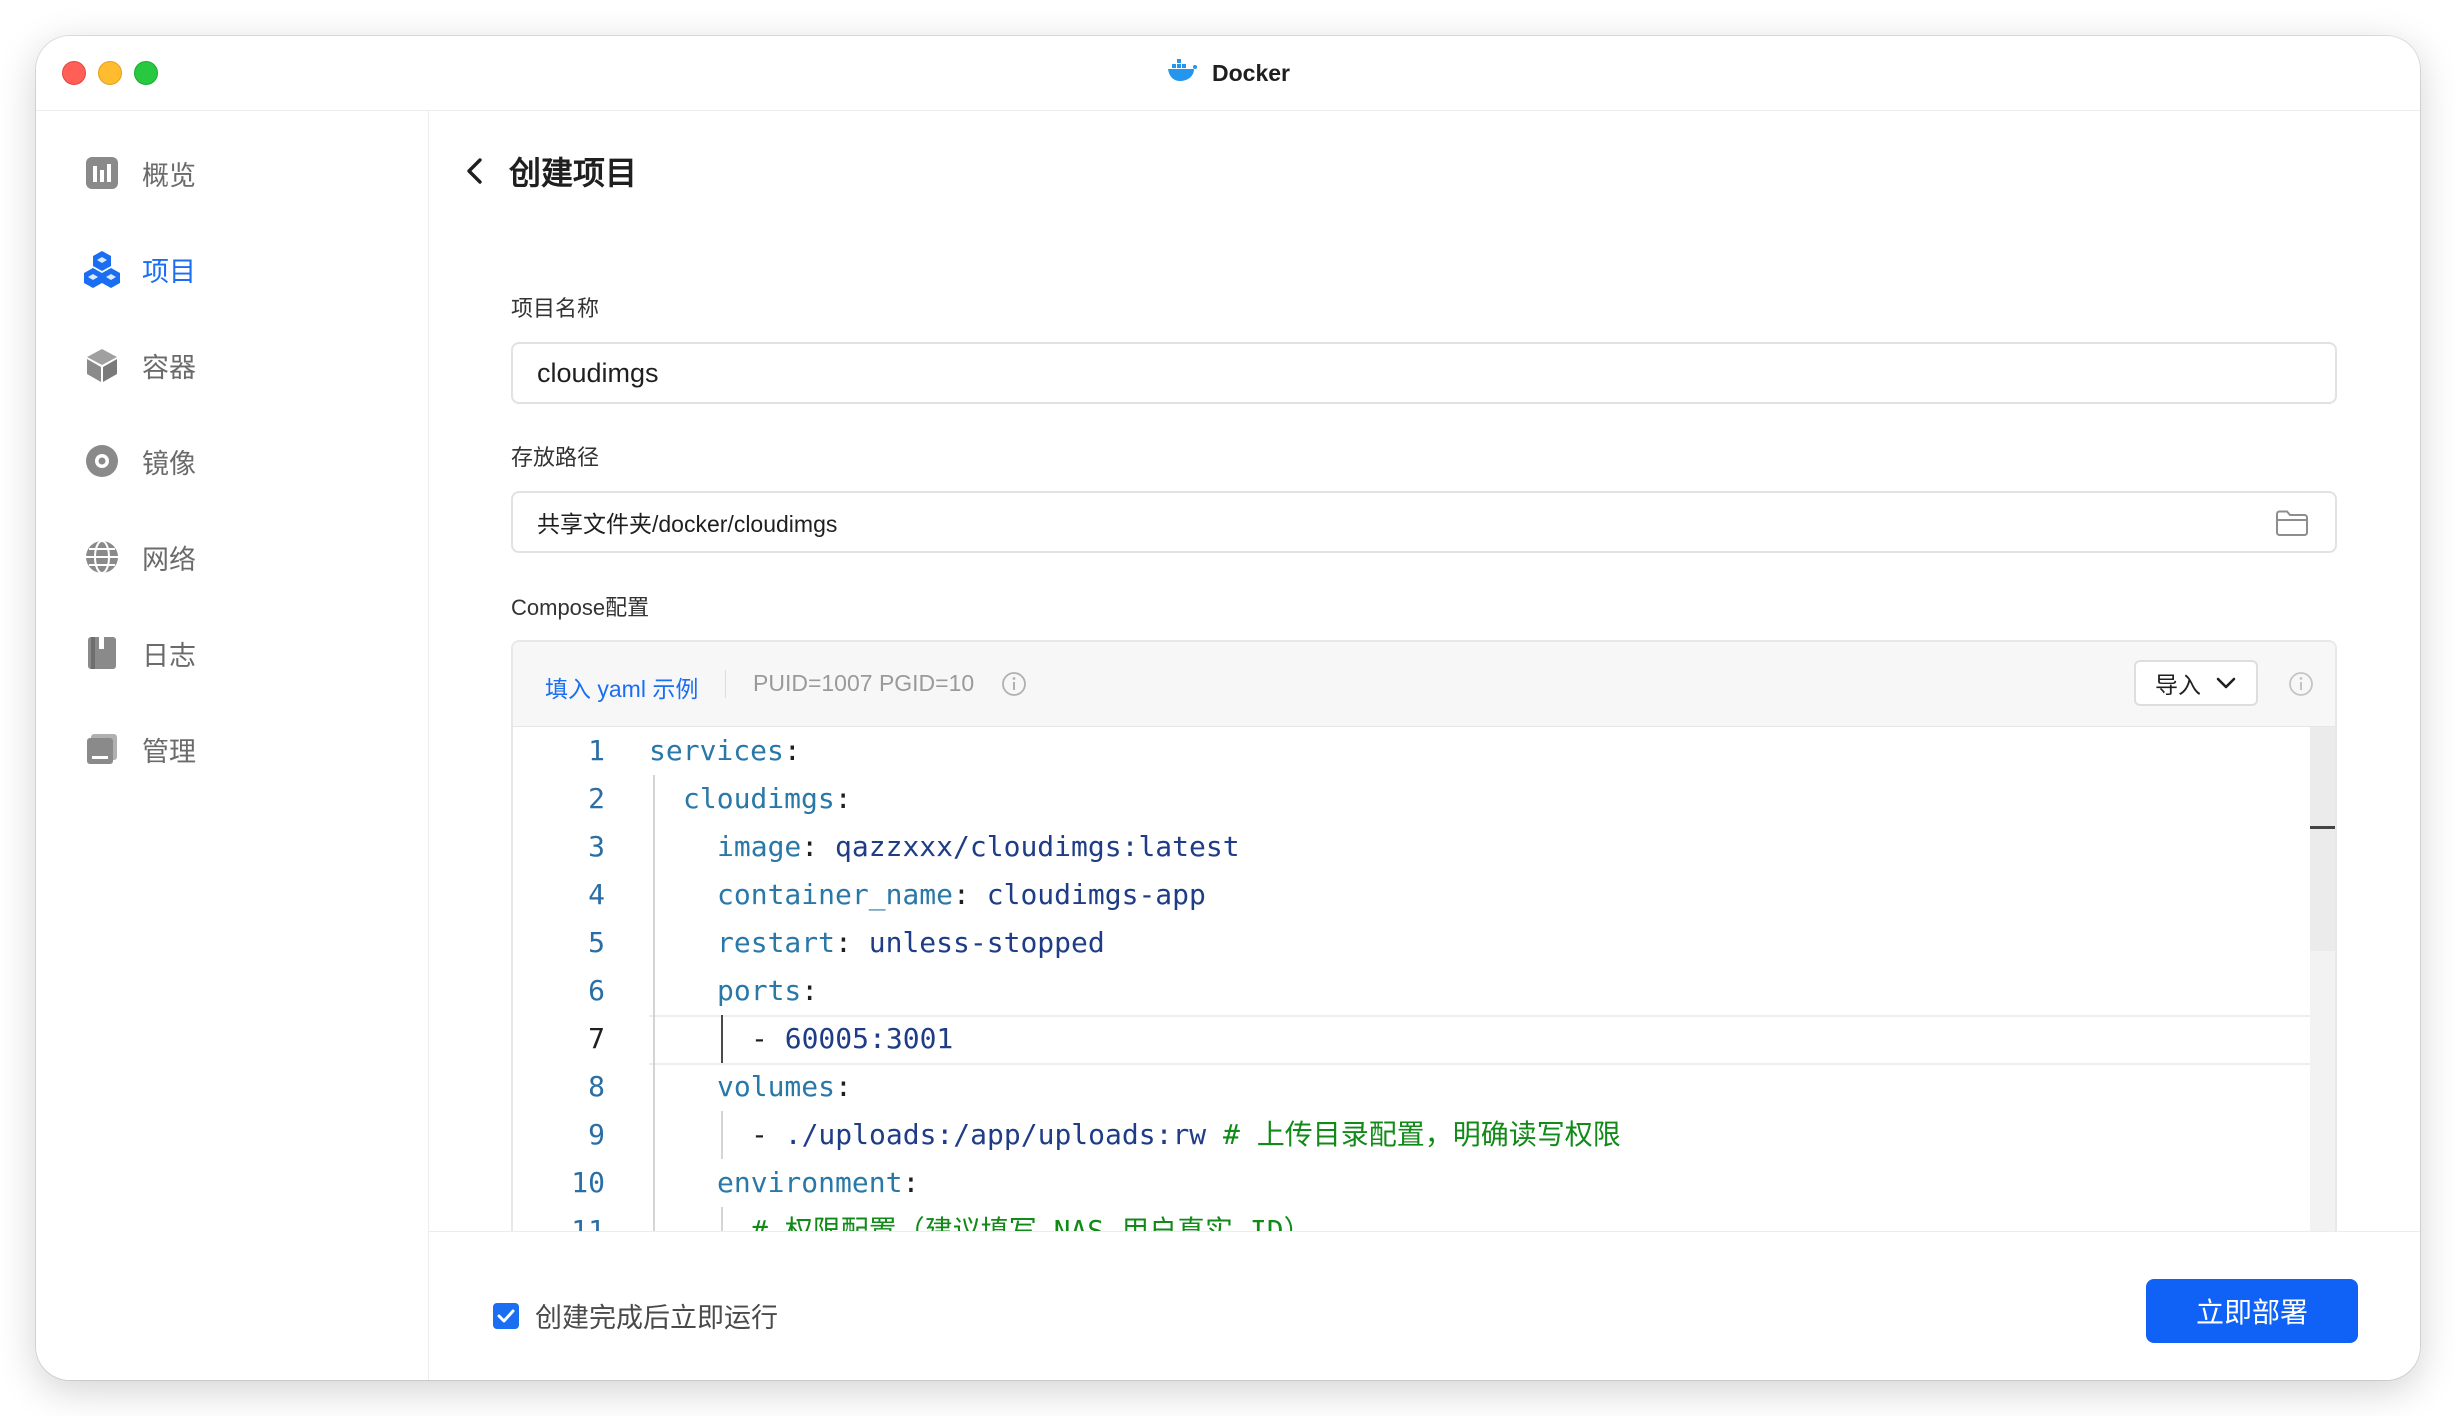 The height and width of the screenshot is (1416, 2456). Describe the element at coordinates (810, 1182) in the screenshot. I see `yaml-key: environment` at that location.